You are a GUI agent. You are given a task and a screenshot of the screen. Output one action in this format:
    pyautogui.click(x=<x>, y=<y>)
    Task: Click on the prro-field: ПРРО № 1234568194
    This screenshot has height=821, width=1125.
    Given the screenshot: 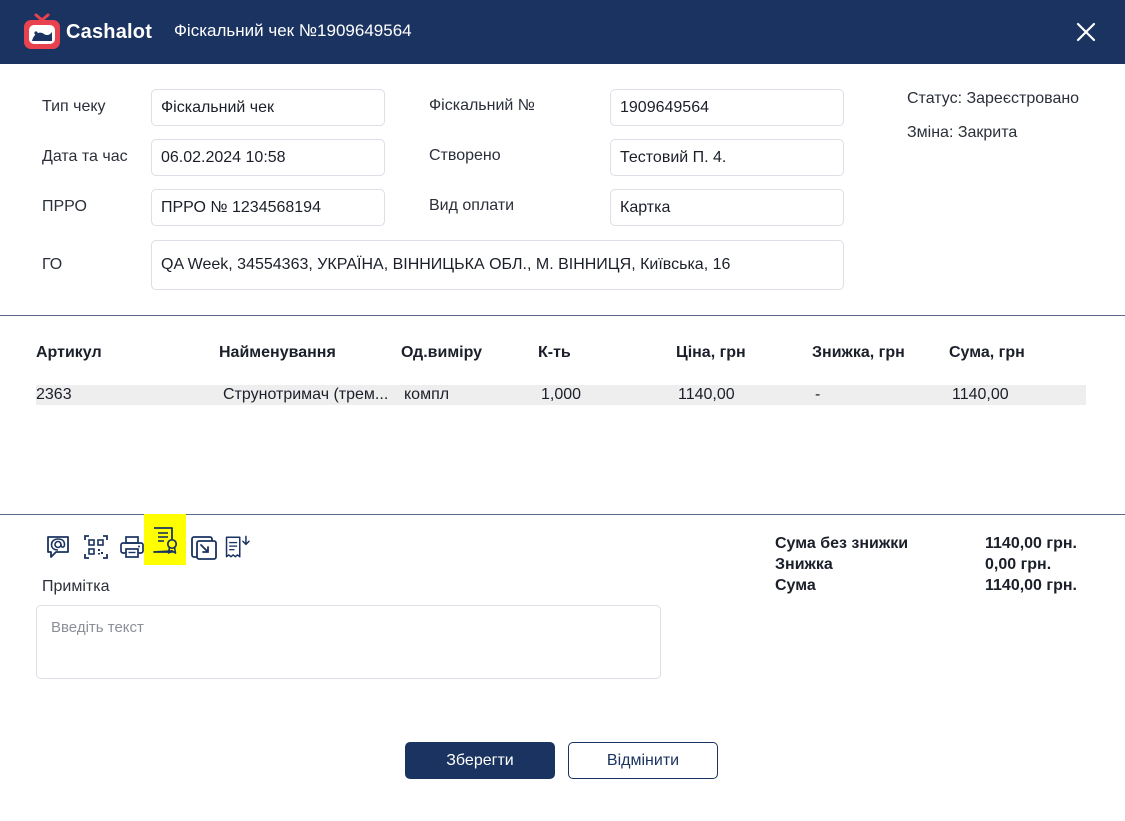 What is the action you would take?
    pyautogui.click(x=268, y=207)
    